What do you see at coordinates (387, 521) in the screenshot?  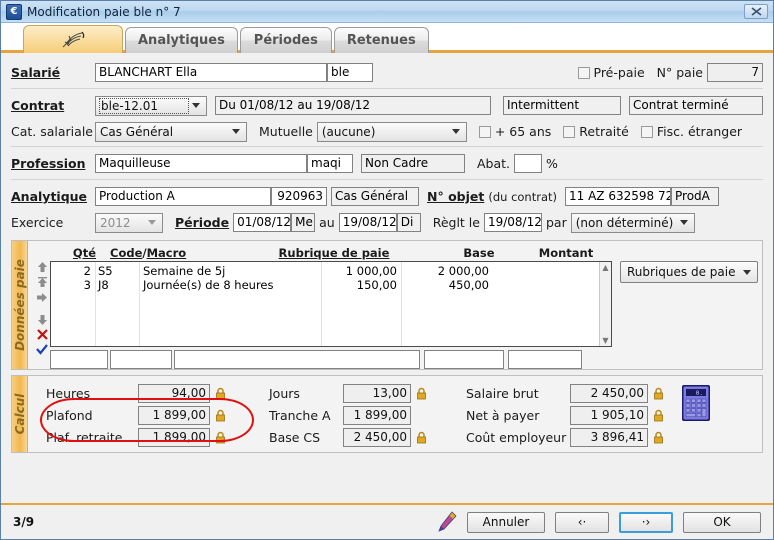 I see `status-bar: 3/9 Annuler ‹· ·› OK` at bounding box center [387, 521].